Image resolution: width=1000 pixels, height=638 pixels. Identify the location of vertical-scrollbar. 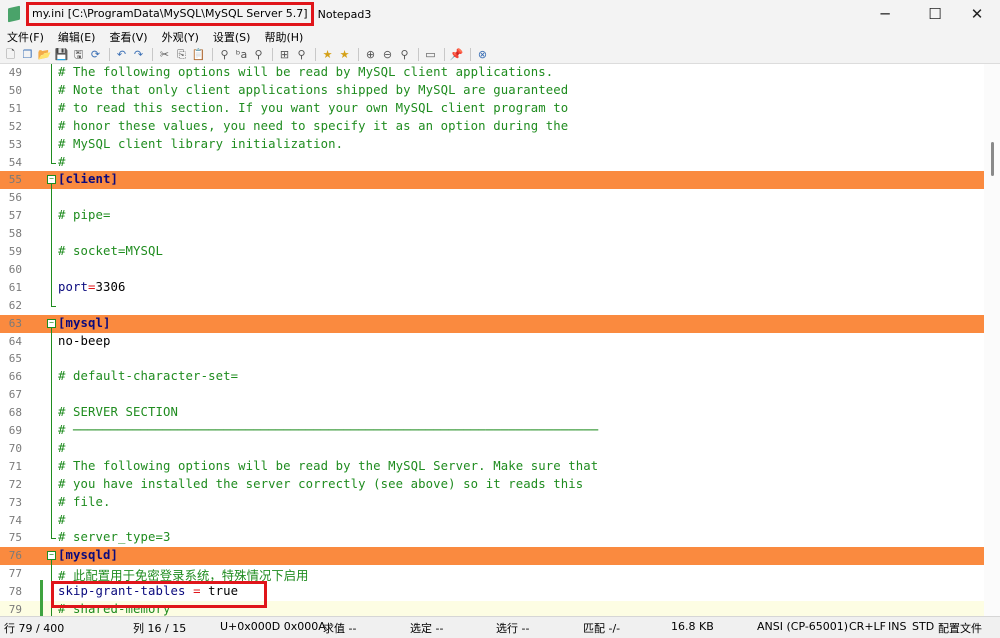
(992, 340).